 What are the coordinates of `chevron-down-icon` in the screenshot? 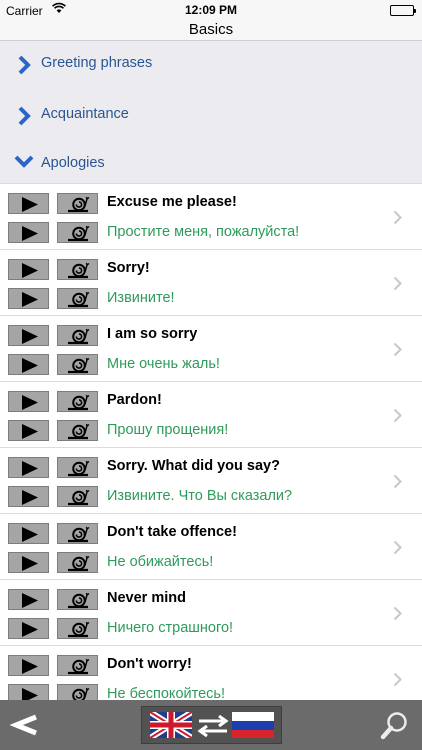 It's located at (24, 164).